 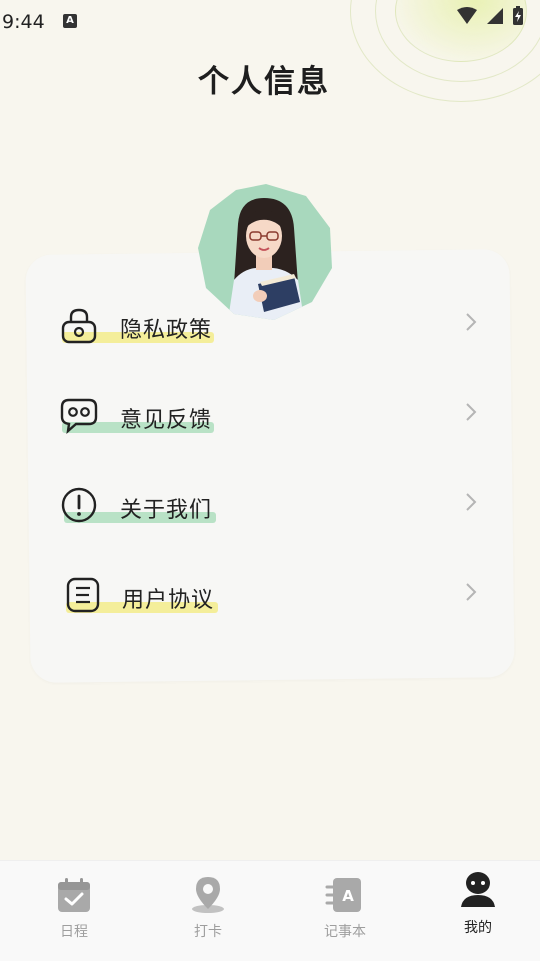 What do you see at coordinates (270, 21) in the screenshot?
I see `status-bar: 9:44 A` at bounding box center [270, 21].